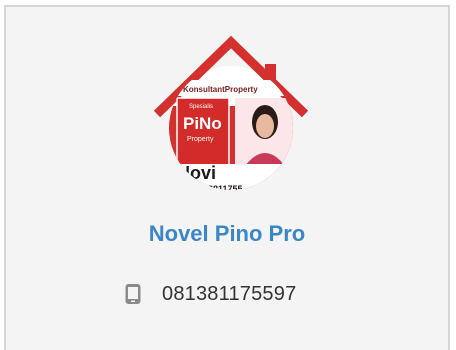  What do you see at coordinates (133, 294) in the screenshot?
I see `mobile-phone-icon` at bounding box center [133, 294].